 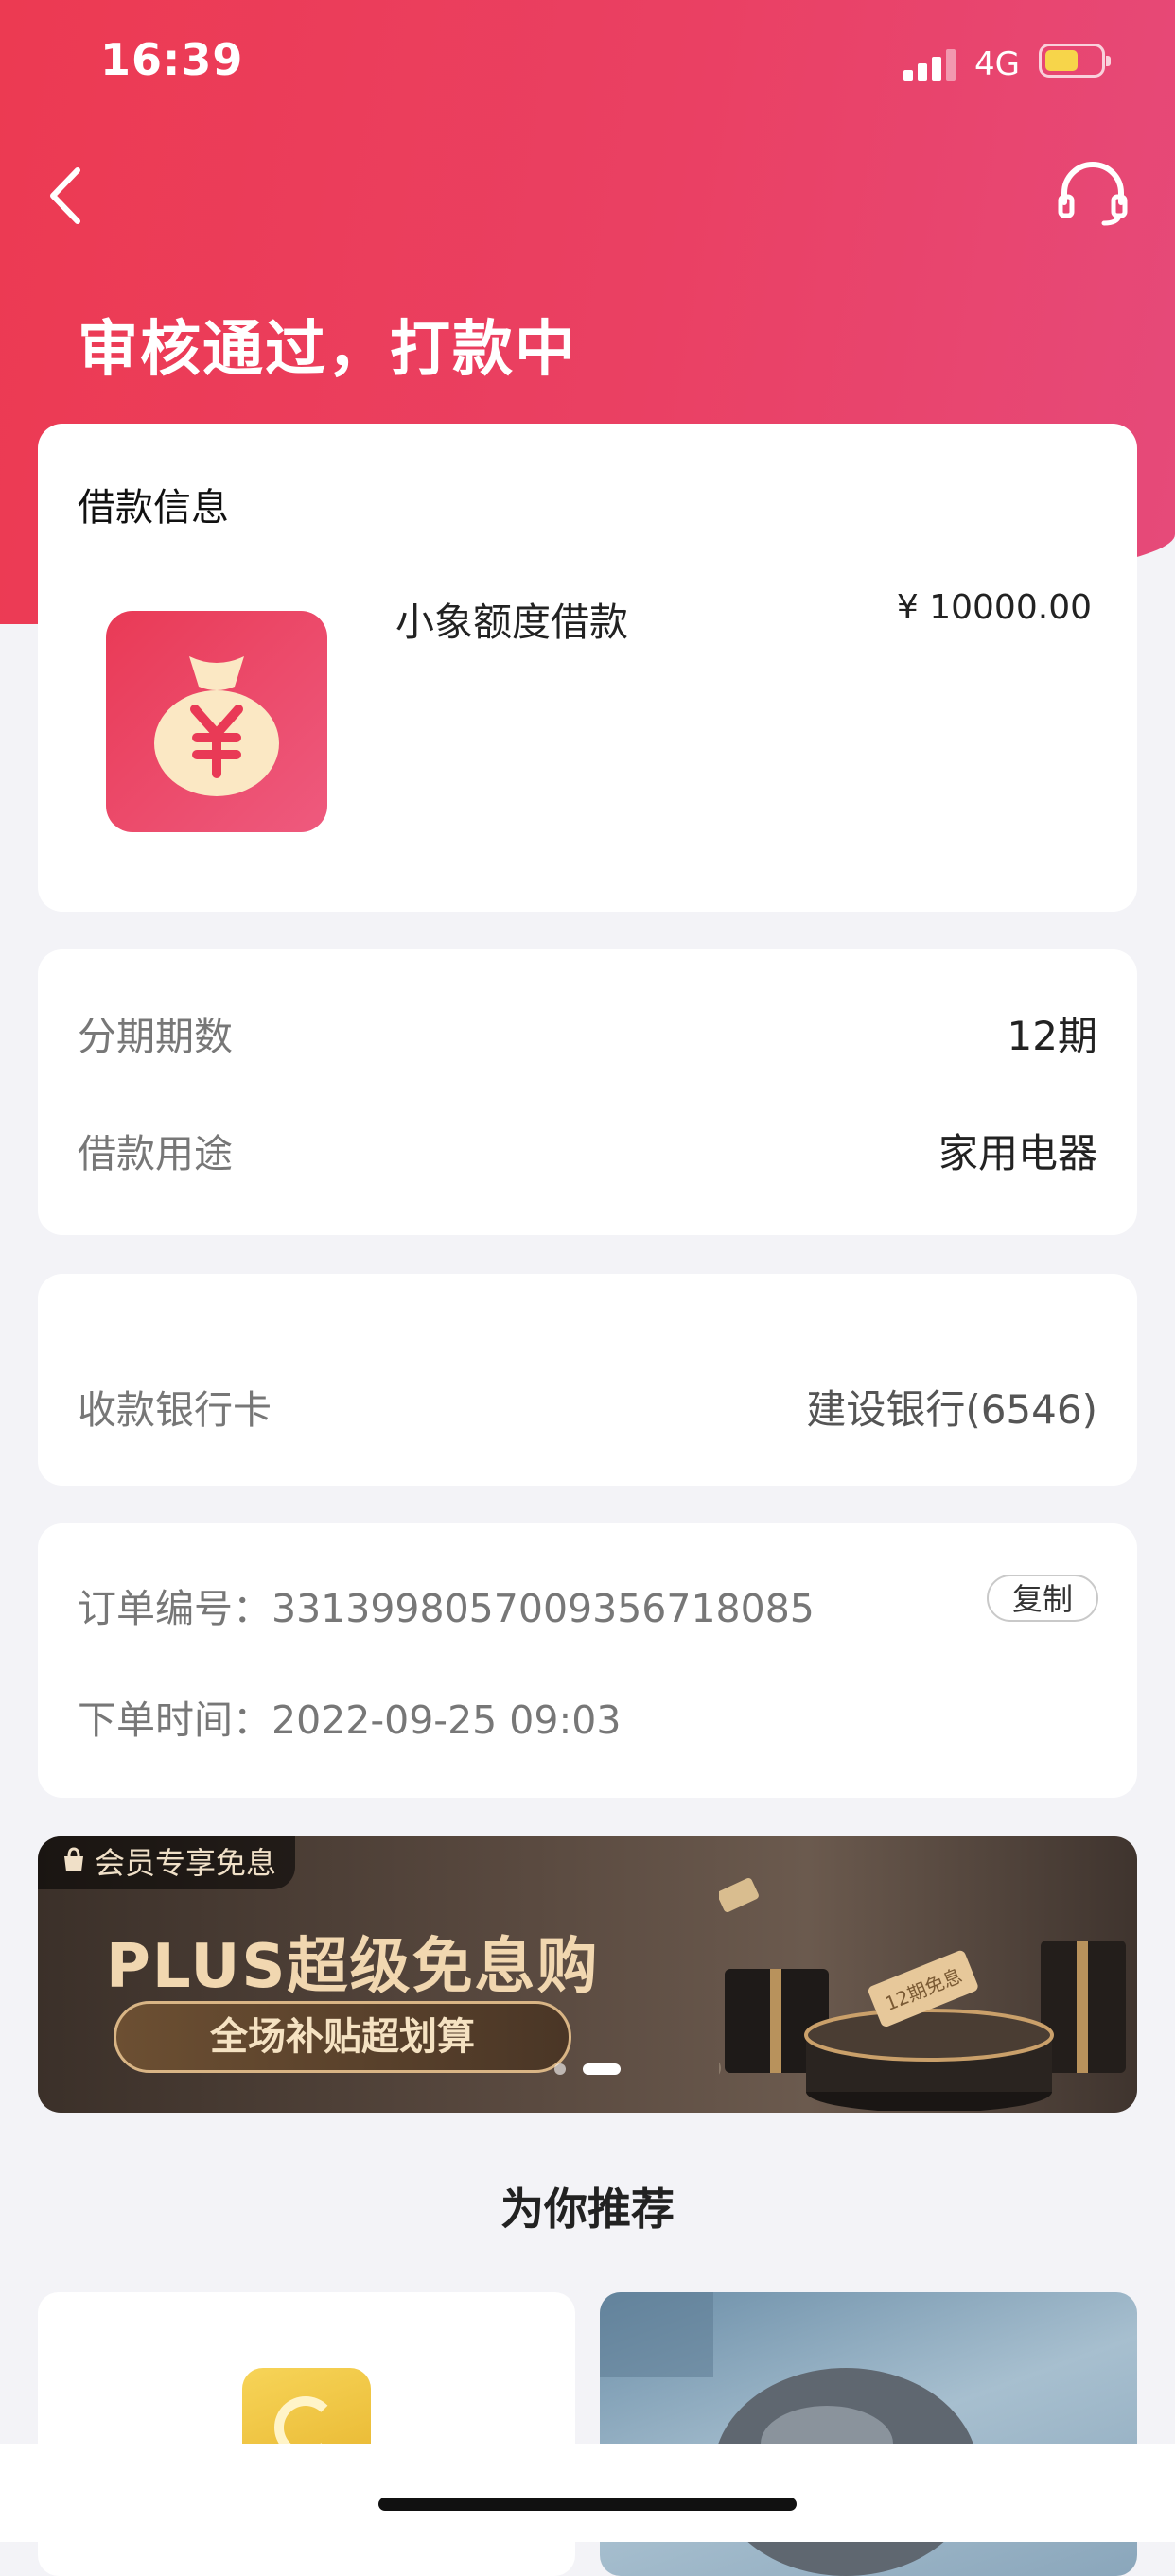 I want to click on plus-promo-banner: 会员专享免息 PLUS超级免息购 全场补贴超划算 12期免息, so click(x=587, y=1974).